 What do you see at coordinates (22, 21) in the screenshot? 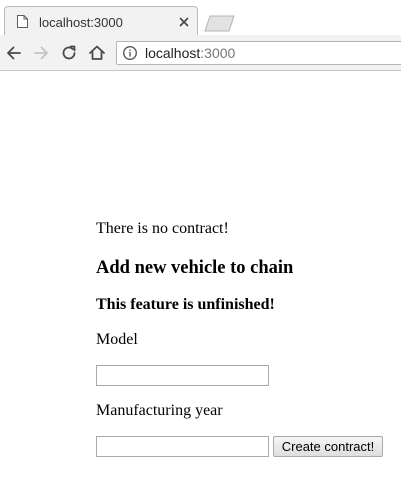
I see `page-icon` at bounding box center [22, 21].